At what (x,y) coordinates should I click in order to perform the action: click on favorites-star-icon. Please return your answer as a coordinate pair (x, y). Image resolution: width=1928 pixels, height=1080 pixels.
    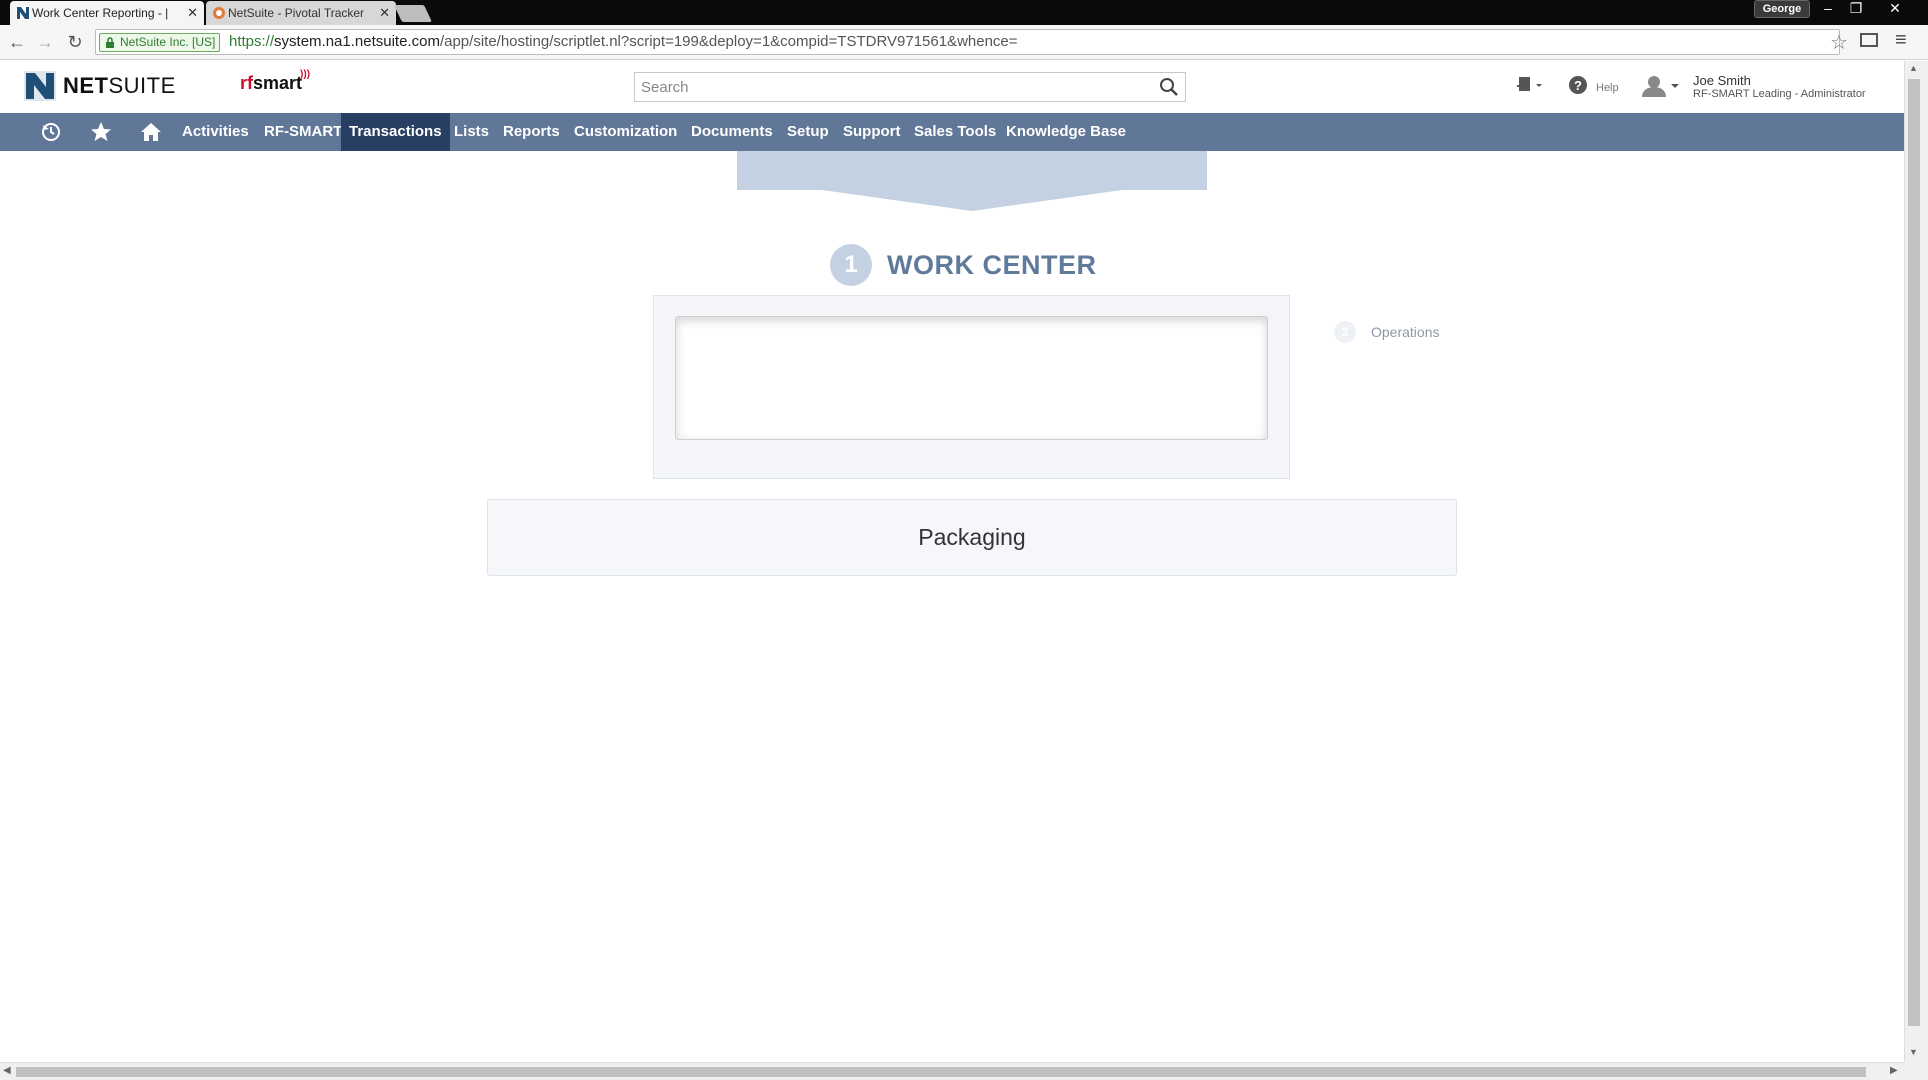
    Looking at the image, I should click on (101, 132).